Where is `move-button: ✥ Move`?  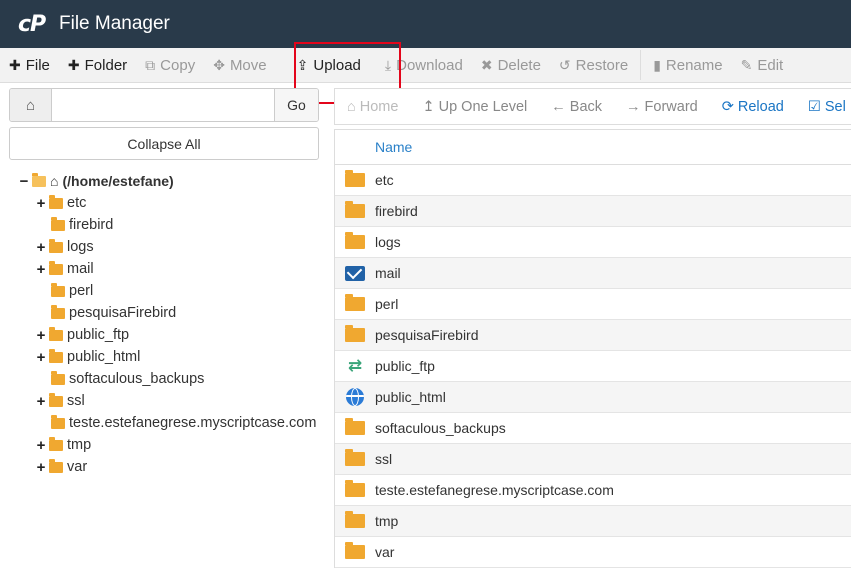 move-button: ✥ Move is located at coordinates (239, 65).